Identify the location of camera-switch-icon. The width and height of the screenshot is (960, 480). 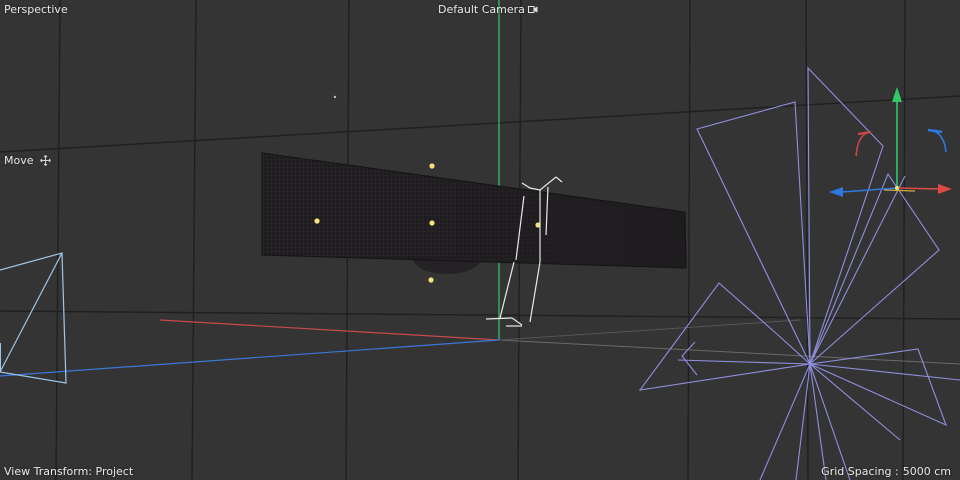
(532, 10).